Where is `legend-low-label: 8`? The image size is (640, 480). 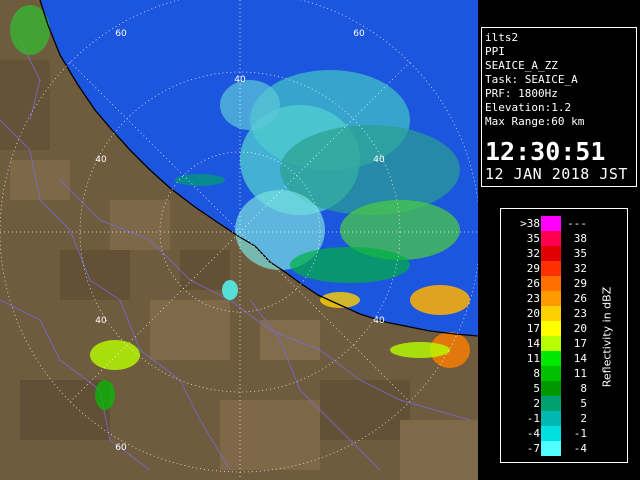 legend-low-label: 8 is located at coordinates (536, 373).